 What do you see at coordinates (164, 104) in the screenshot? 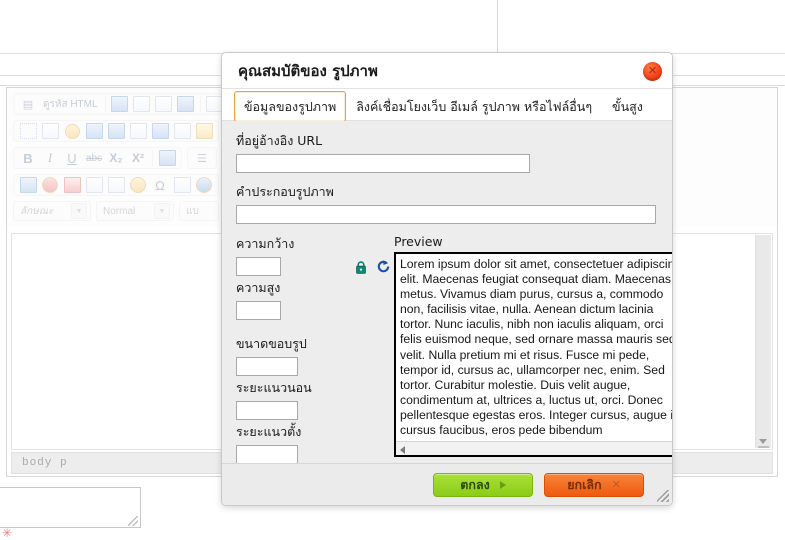
I see `preview-icon` at bounding box center [164, 104].